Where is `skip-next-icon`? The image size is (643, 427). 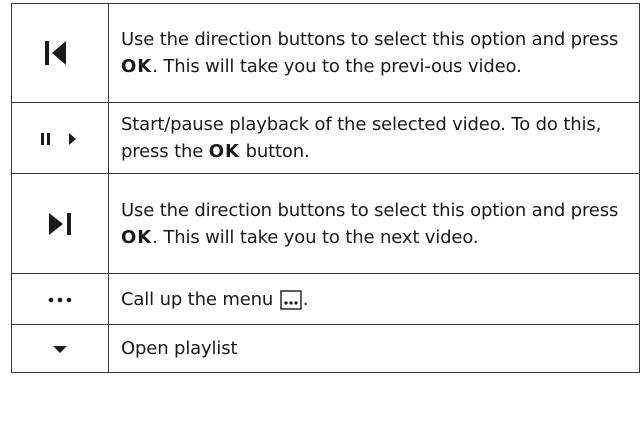
skip-next-icon is located at coordinates (60, 224).